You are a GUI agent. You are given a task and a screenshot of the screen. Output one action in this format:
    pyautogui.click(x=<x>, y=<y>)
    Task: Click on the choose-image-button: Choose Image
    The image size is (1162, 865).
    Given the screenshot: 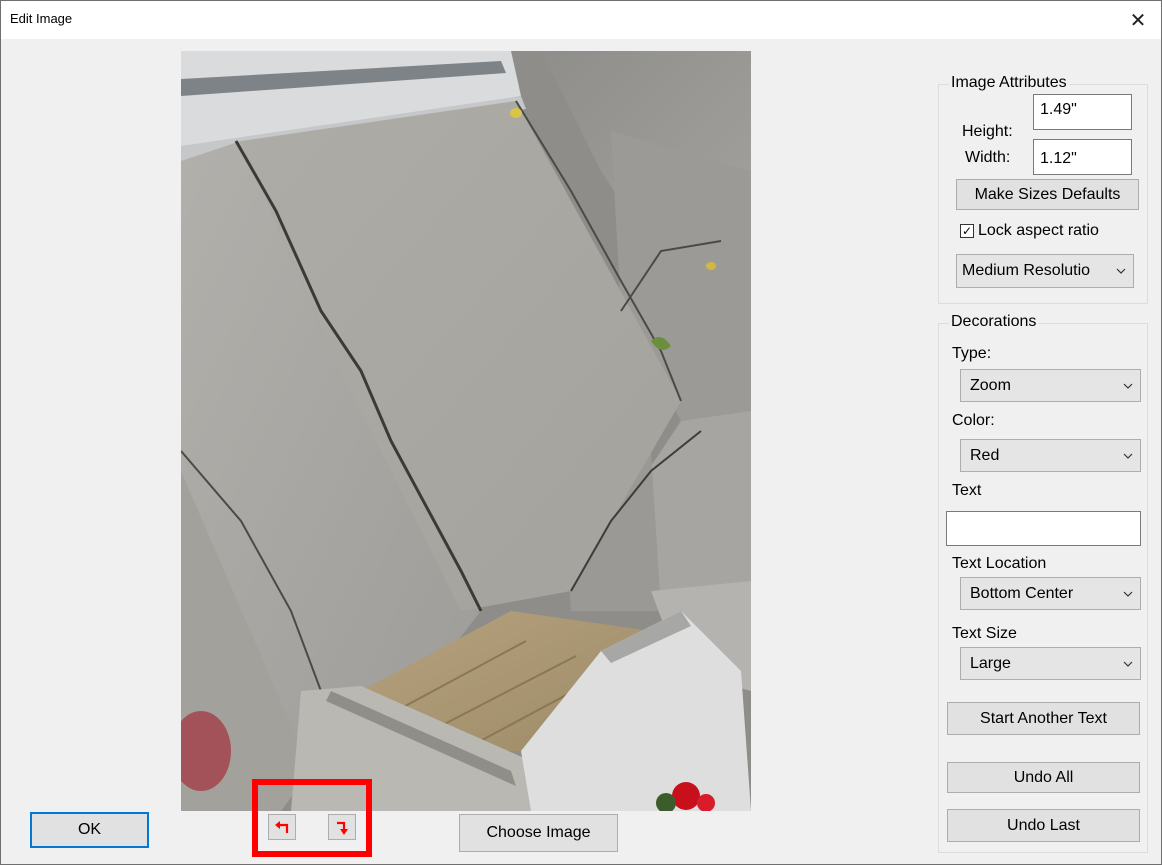 What is the action you would take?
    pyautogui.click(x=538, y=833)
    